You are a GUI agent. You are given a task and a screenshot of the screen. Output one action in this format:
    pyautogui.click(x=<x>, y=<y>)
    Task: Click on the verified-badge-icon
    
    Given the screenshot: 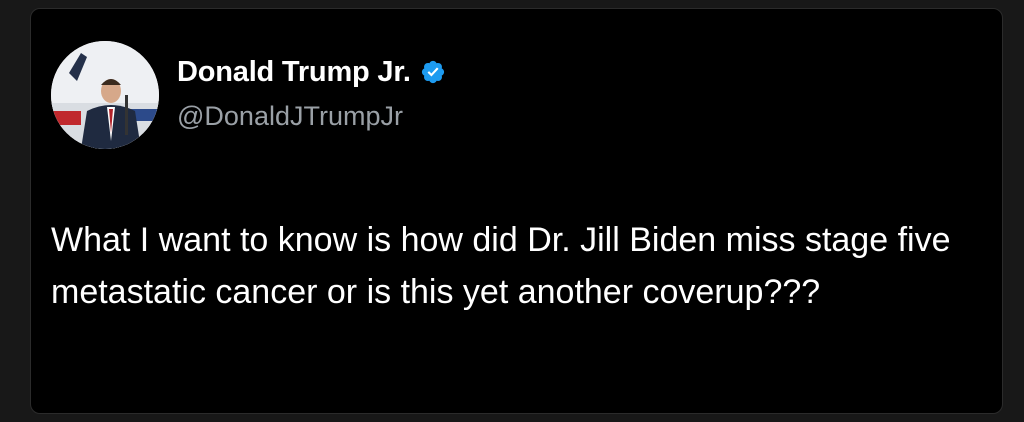 What is the action you would take?
    pyautogui.click(x=432, y=72)
    